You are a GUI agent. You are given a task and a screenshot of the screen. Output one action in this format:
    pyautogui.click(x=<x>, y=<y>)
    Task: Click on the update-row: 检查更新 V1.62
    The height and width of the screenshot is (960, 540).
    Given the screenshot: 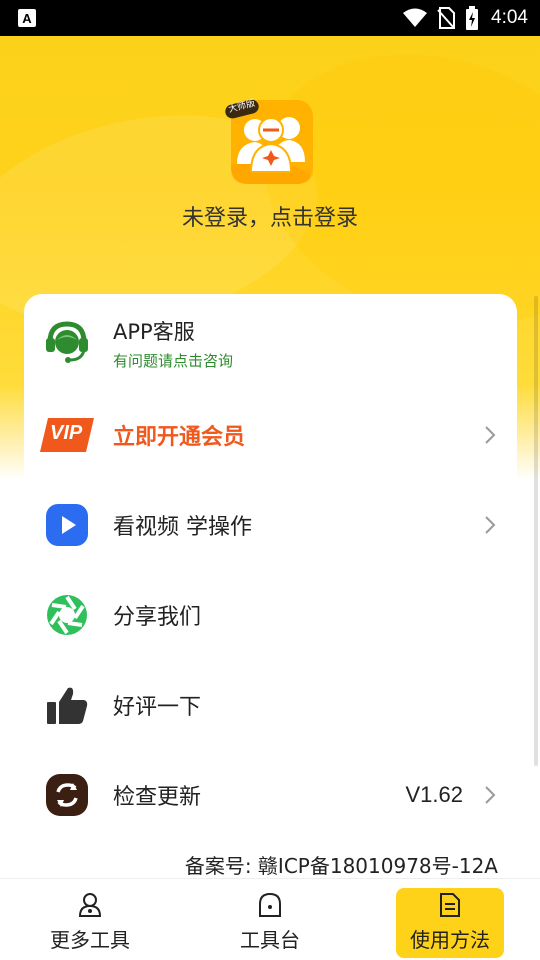 What is the action you would take?
    pyautogui.click(x=270, y=795)
    